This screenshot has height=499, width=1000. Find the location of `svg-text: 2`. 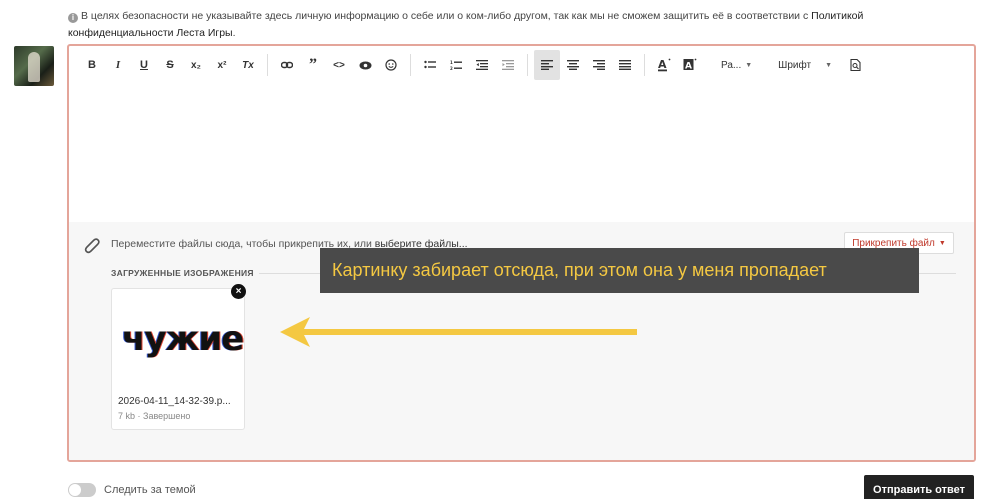

svg-text: 2 is located at coordinates (451, 68).